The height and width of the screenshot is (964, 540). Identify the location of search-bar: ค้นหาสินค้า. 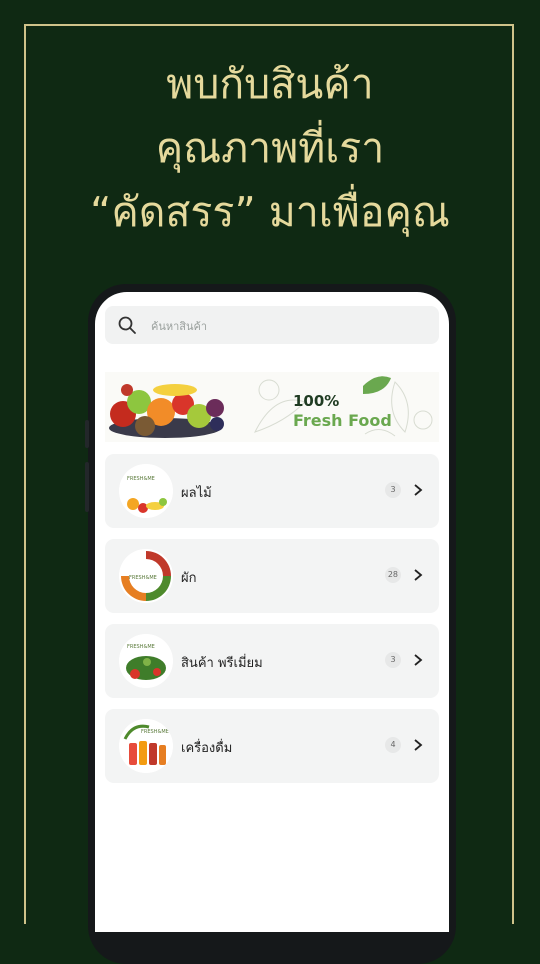
(272, 325).